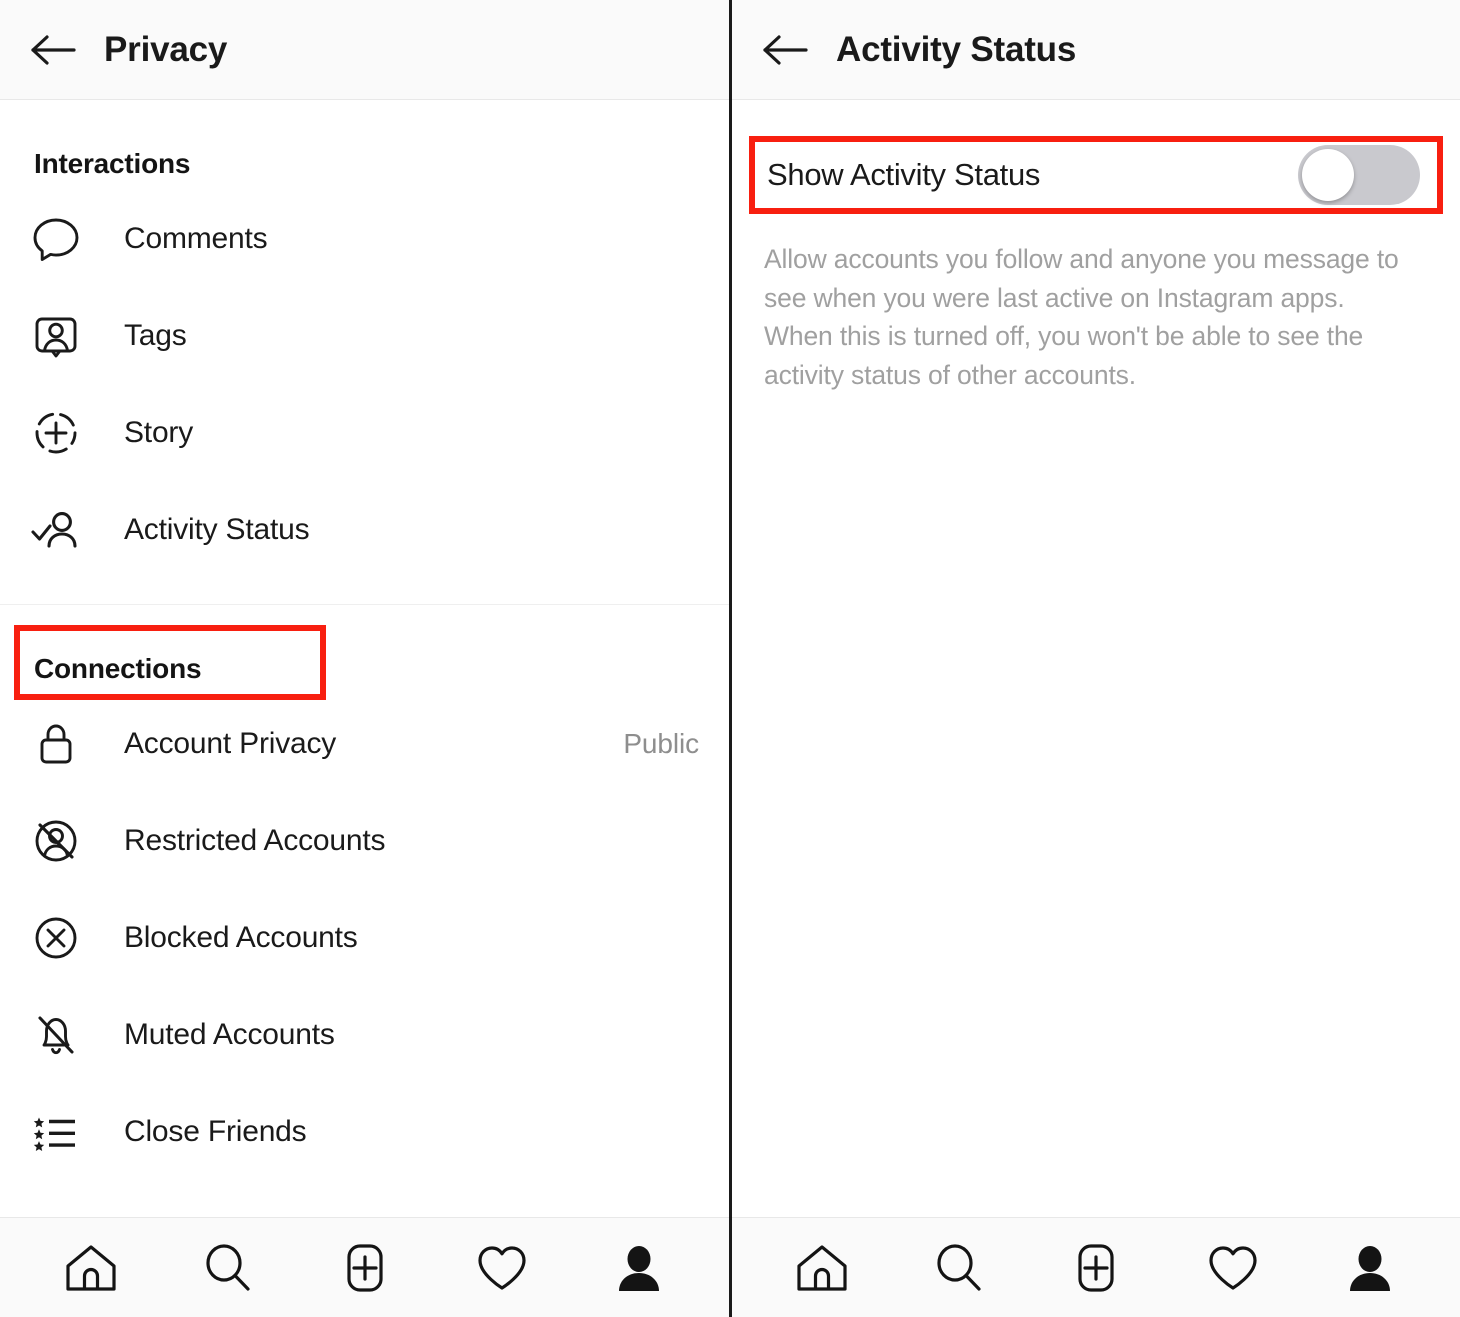 The width and height of the screenshot is (1460, 1317). Describe the element at coordinates (56, 530) in the screenshot. I see `person-check-icon` at that location.